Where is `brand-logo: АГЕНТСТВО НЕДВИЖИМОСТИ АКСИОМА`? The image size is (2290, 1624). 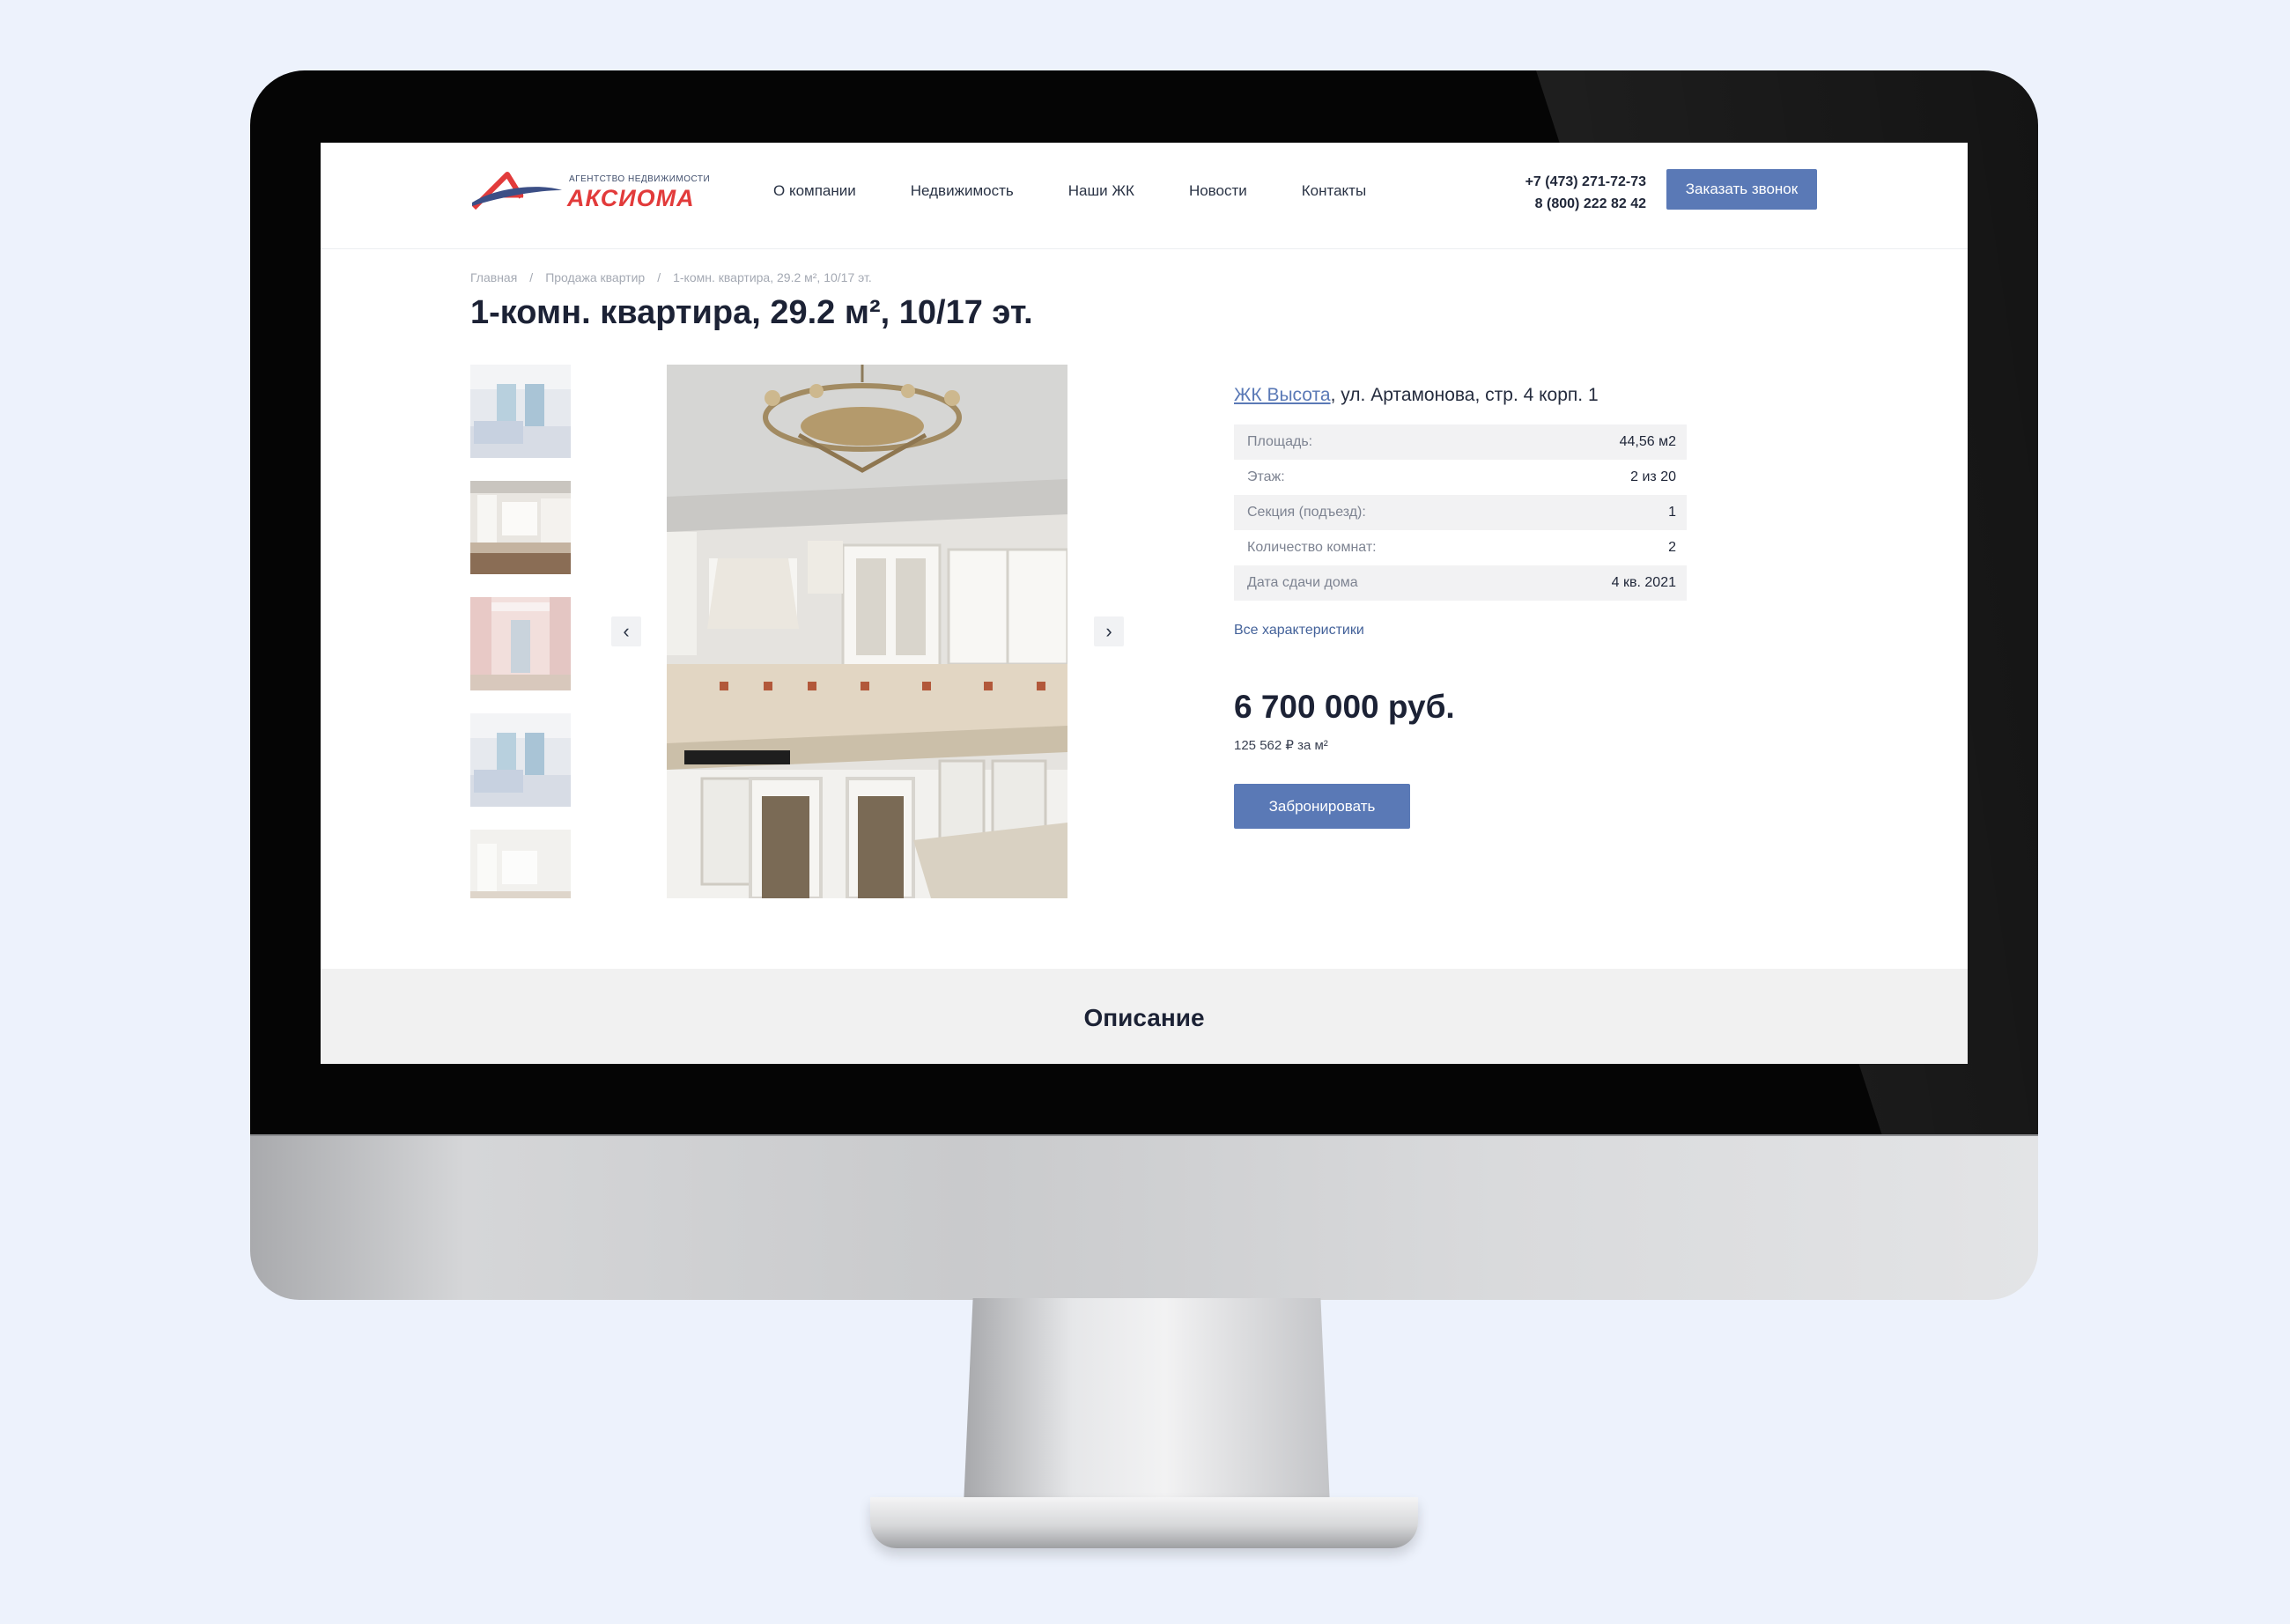 brand-logo: АГЕНТСТВО НЕДВИЖИМОСТИ АКСИОМА is located at coordinates (593, 191).